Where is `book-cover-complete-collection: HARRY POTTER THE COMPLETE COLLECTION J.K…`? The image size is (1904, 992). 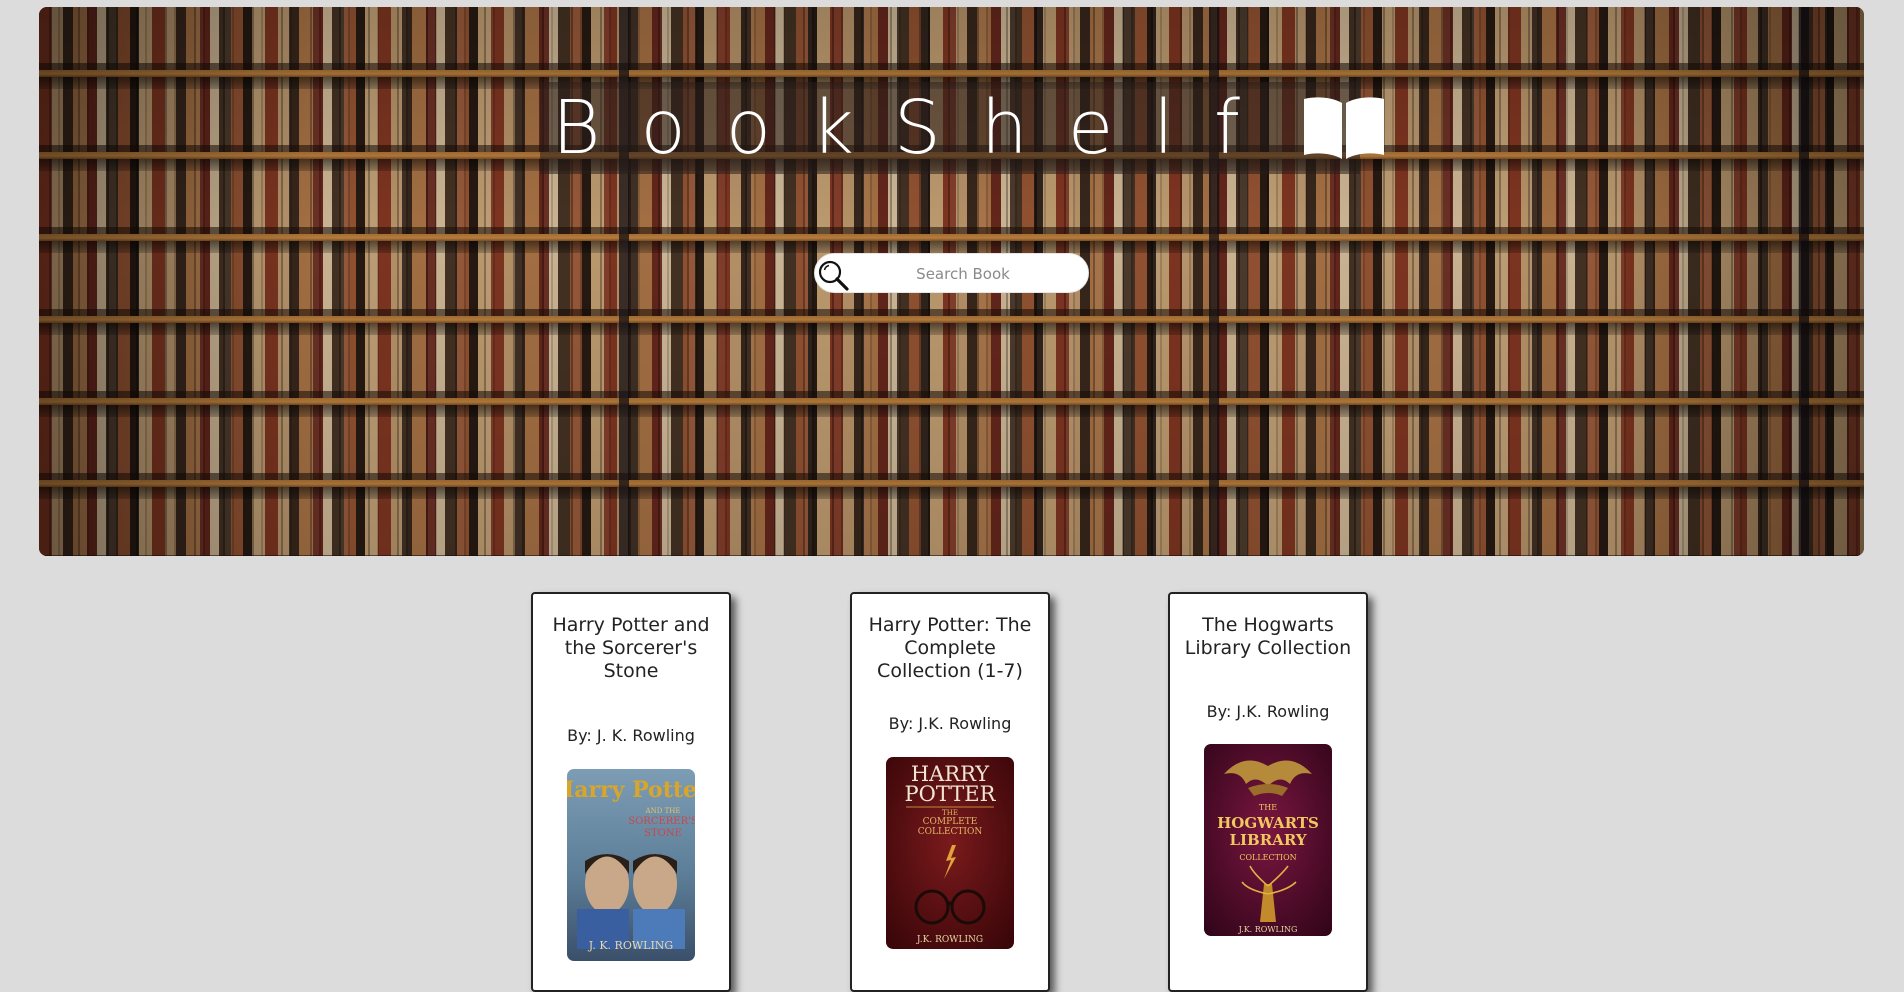
book-cover-complete-collection: HARRY POTTER THE COMPLETE COLLECTION J.K… is located at coordinates (950, 853).